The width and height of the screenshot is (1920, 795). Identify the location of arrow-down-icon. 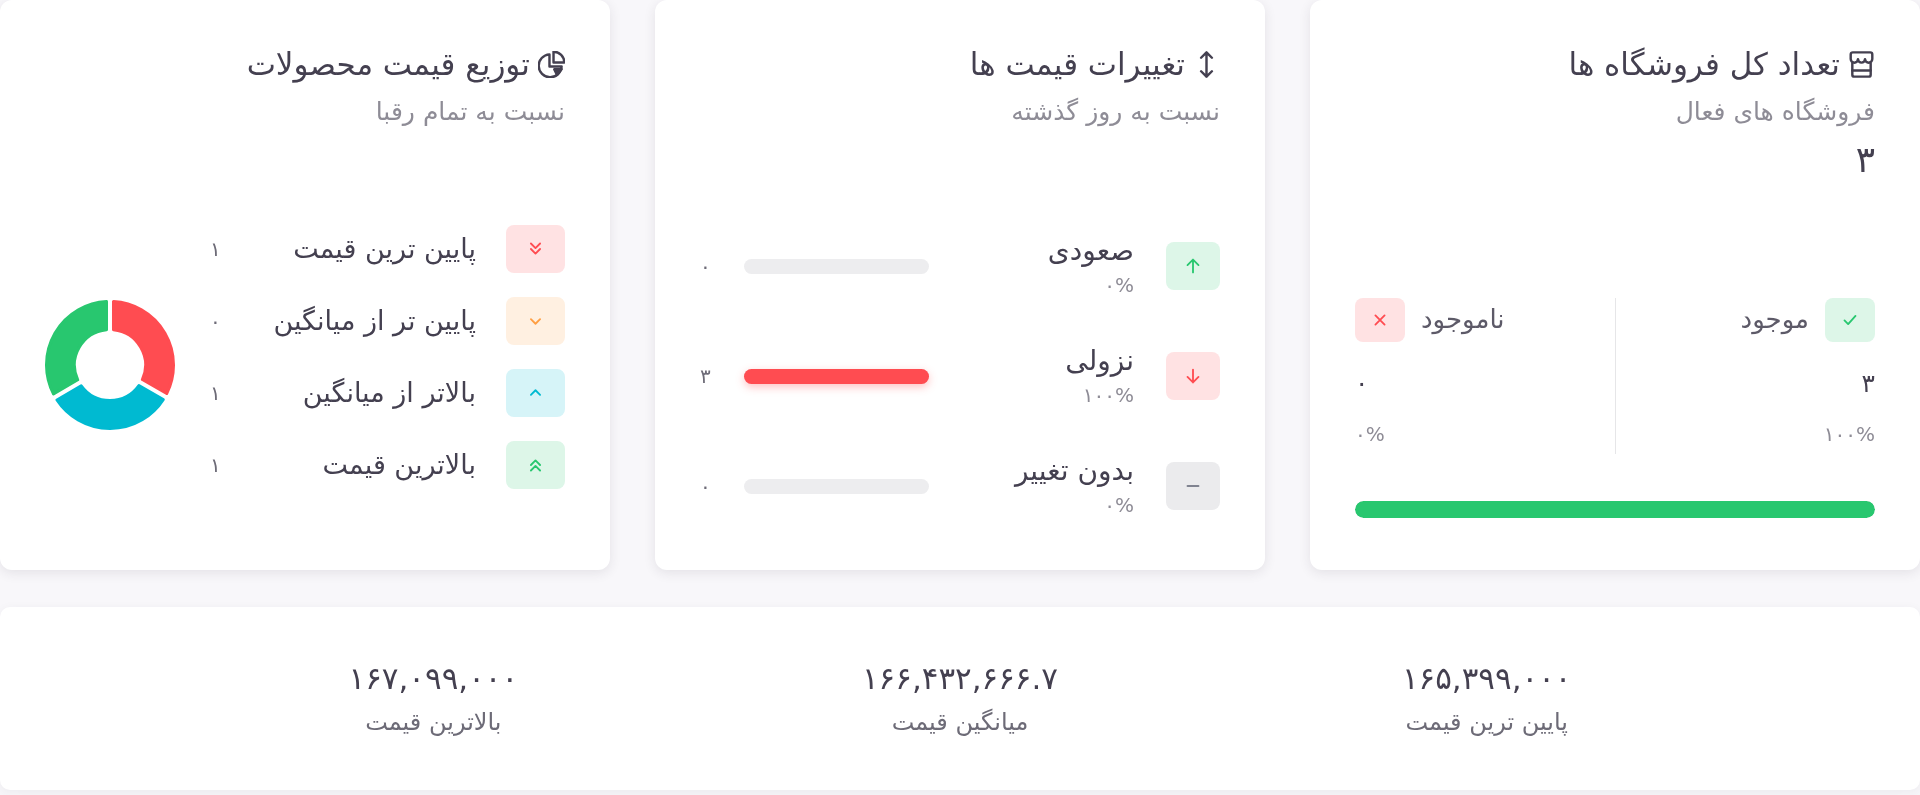
(1193, 376).